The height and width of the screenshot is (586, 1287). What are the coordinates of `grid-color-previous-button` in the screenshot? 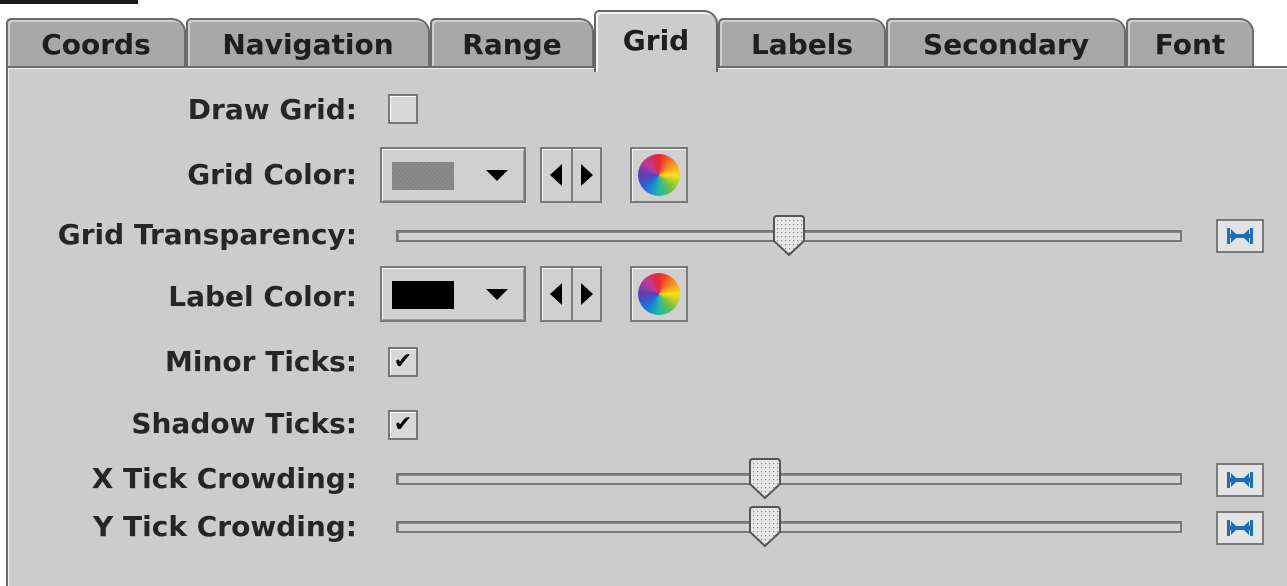 It's located at (557, 175).